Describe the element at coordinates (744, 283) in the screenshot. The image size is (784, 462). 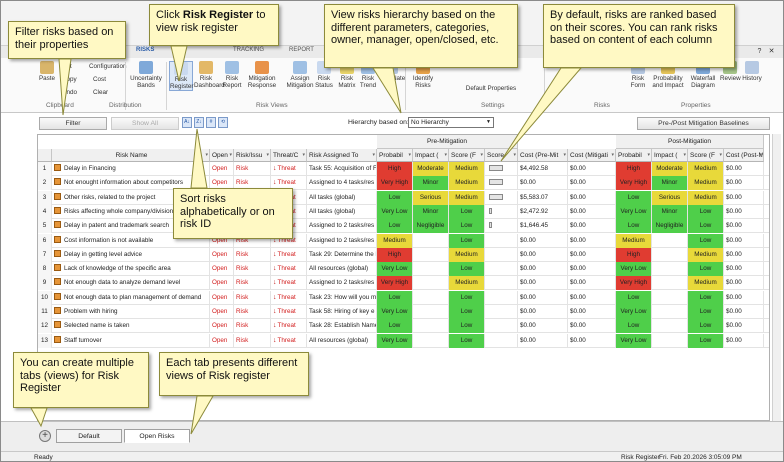
I see `cell-cost-post: $0.00` at that location.